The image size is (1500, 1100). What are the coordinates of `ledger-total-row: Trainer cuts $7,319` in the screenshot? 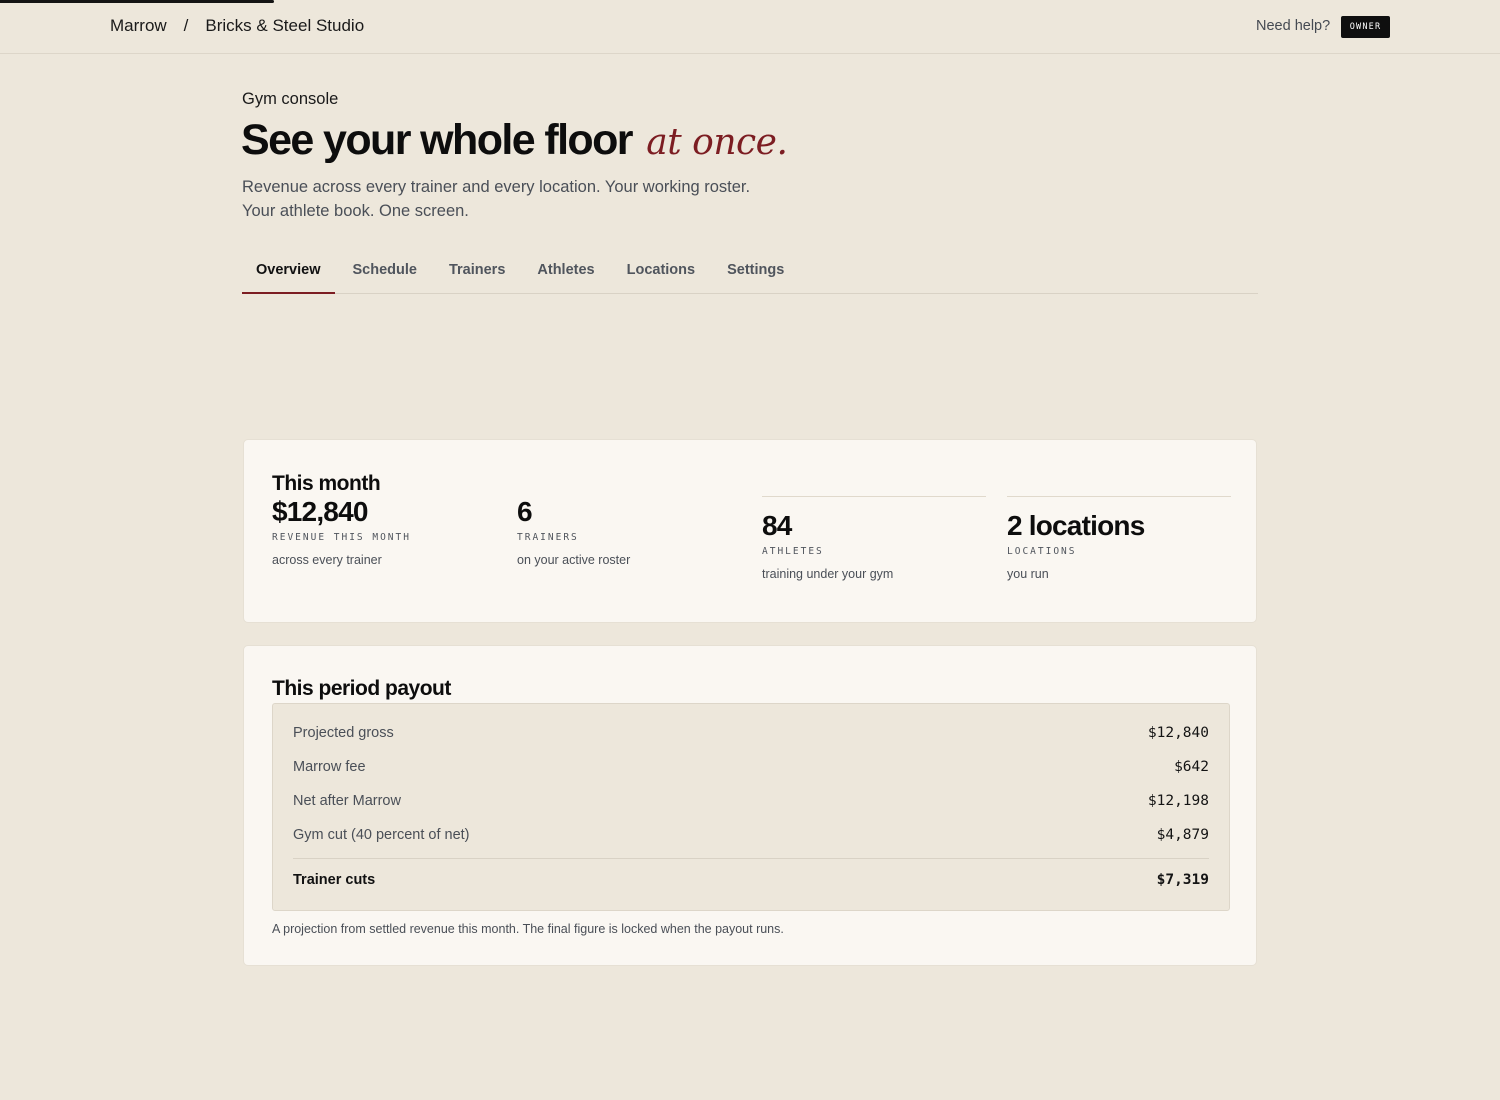 It's located at (751, 880).